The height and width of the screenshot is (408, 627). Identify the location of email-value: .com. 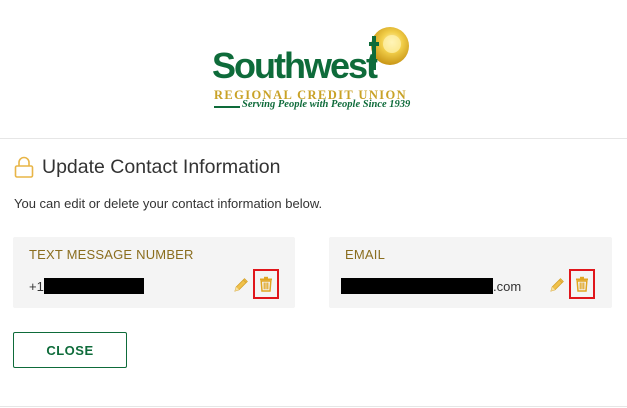
(431, 286).